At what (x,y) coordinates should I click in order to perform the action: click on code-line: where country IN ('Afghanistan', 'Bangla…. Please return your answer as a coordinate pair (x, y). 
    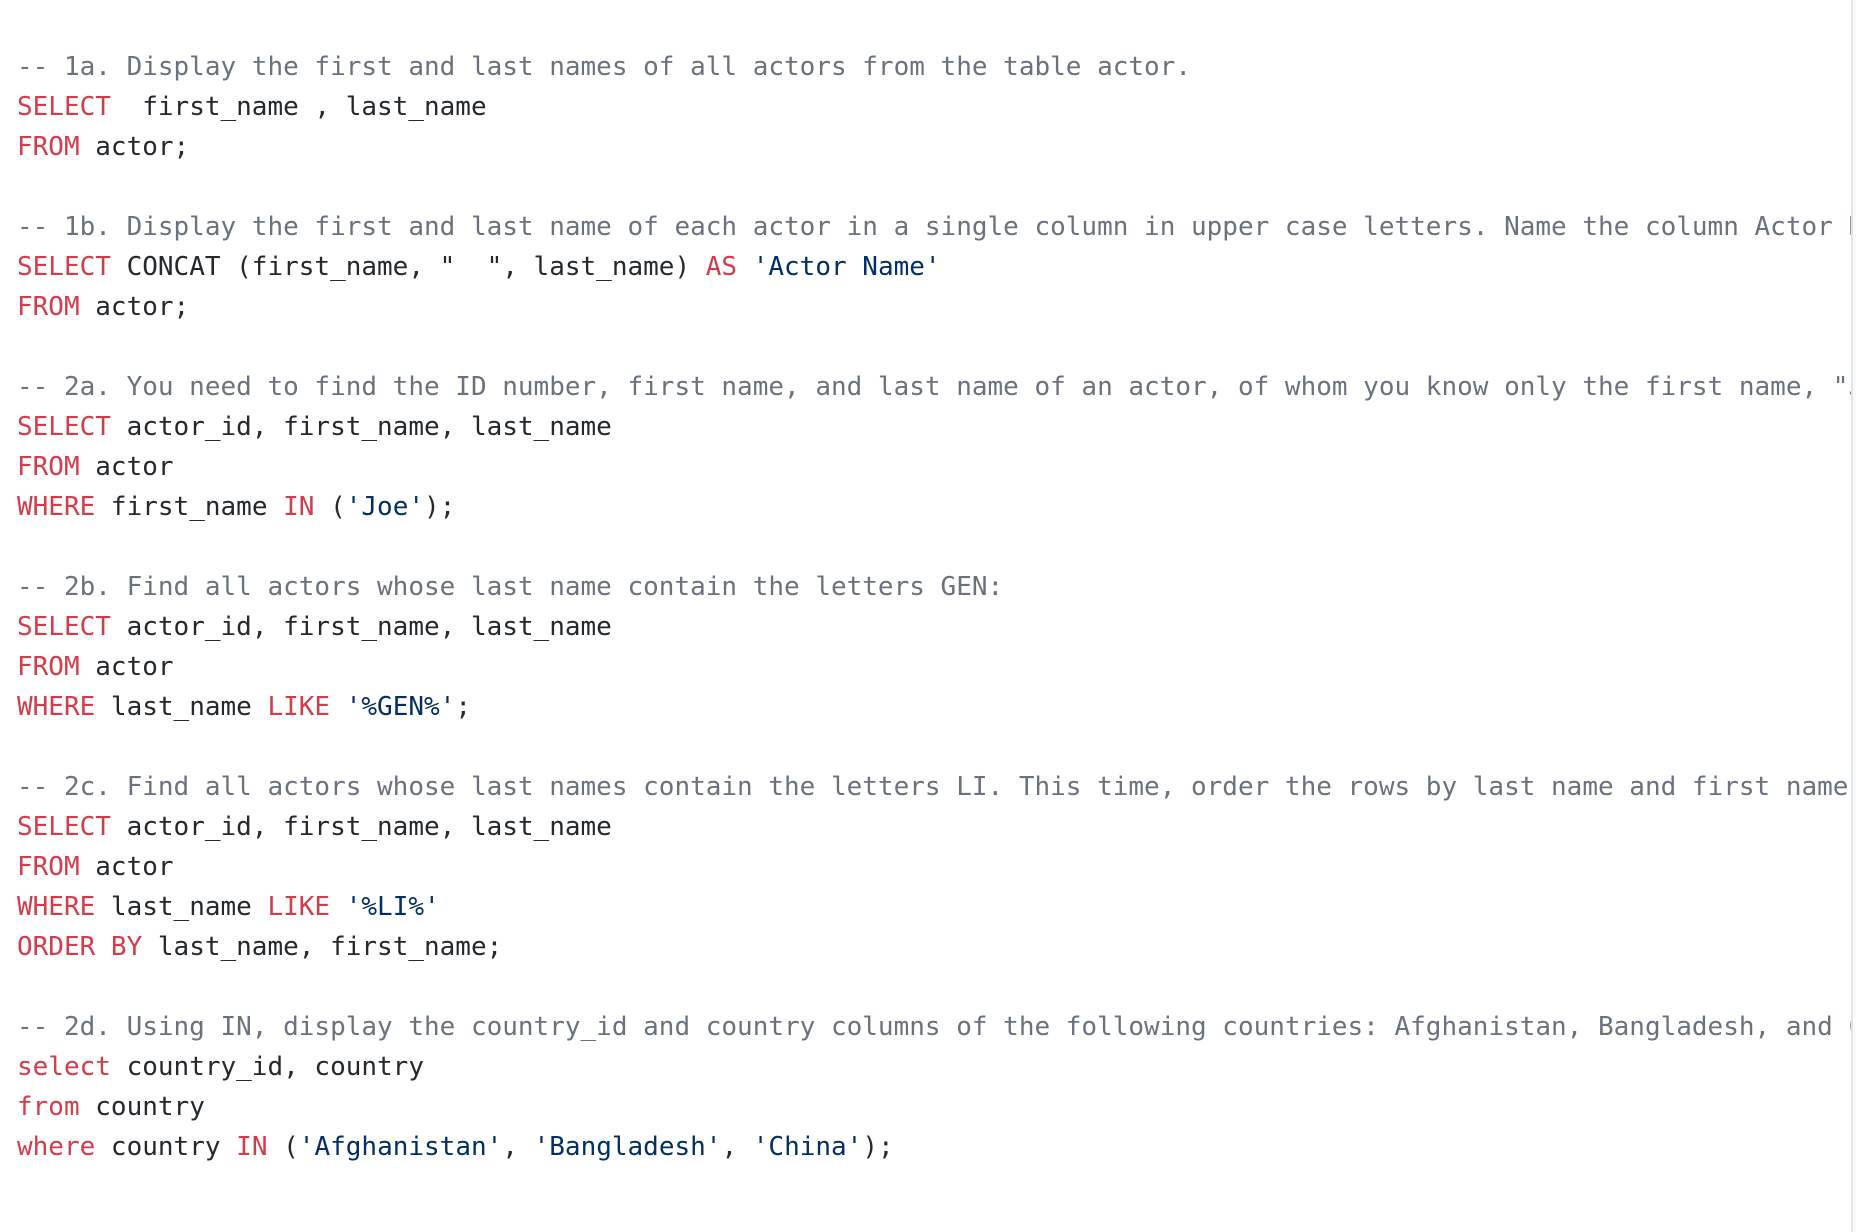
    Looking at the image, I should click on (934, 1147).